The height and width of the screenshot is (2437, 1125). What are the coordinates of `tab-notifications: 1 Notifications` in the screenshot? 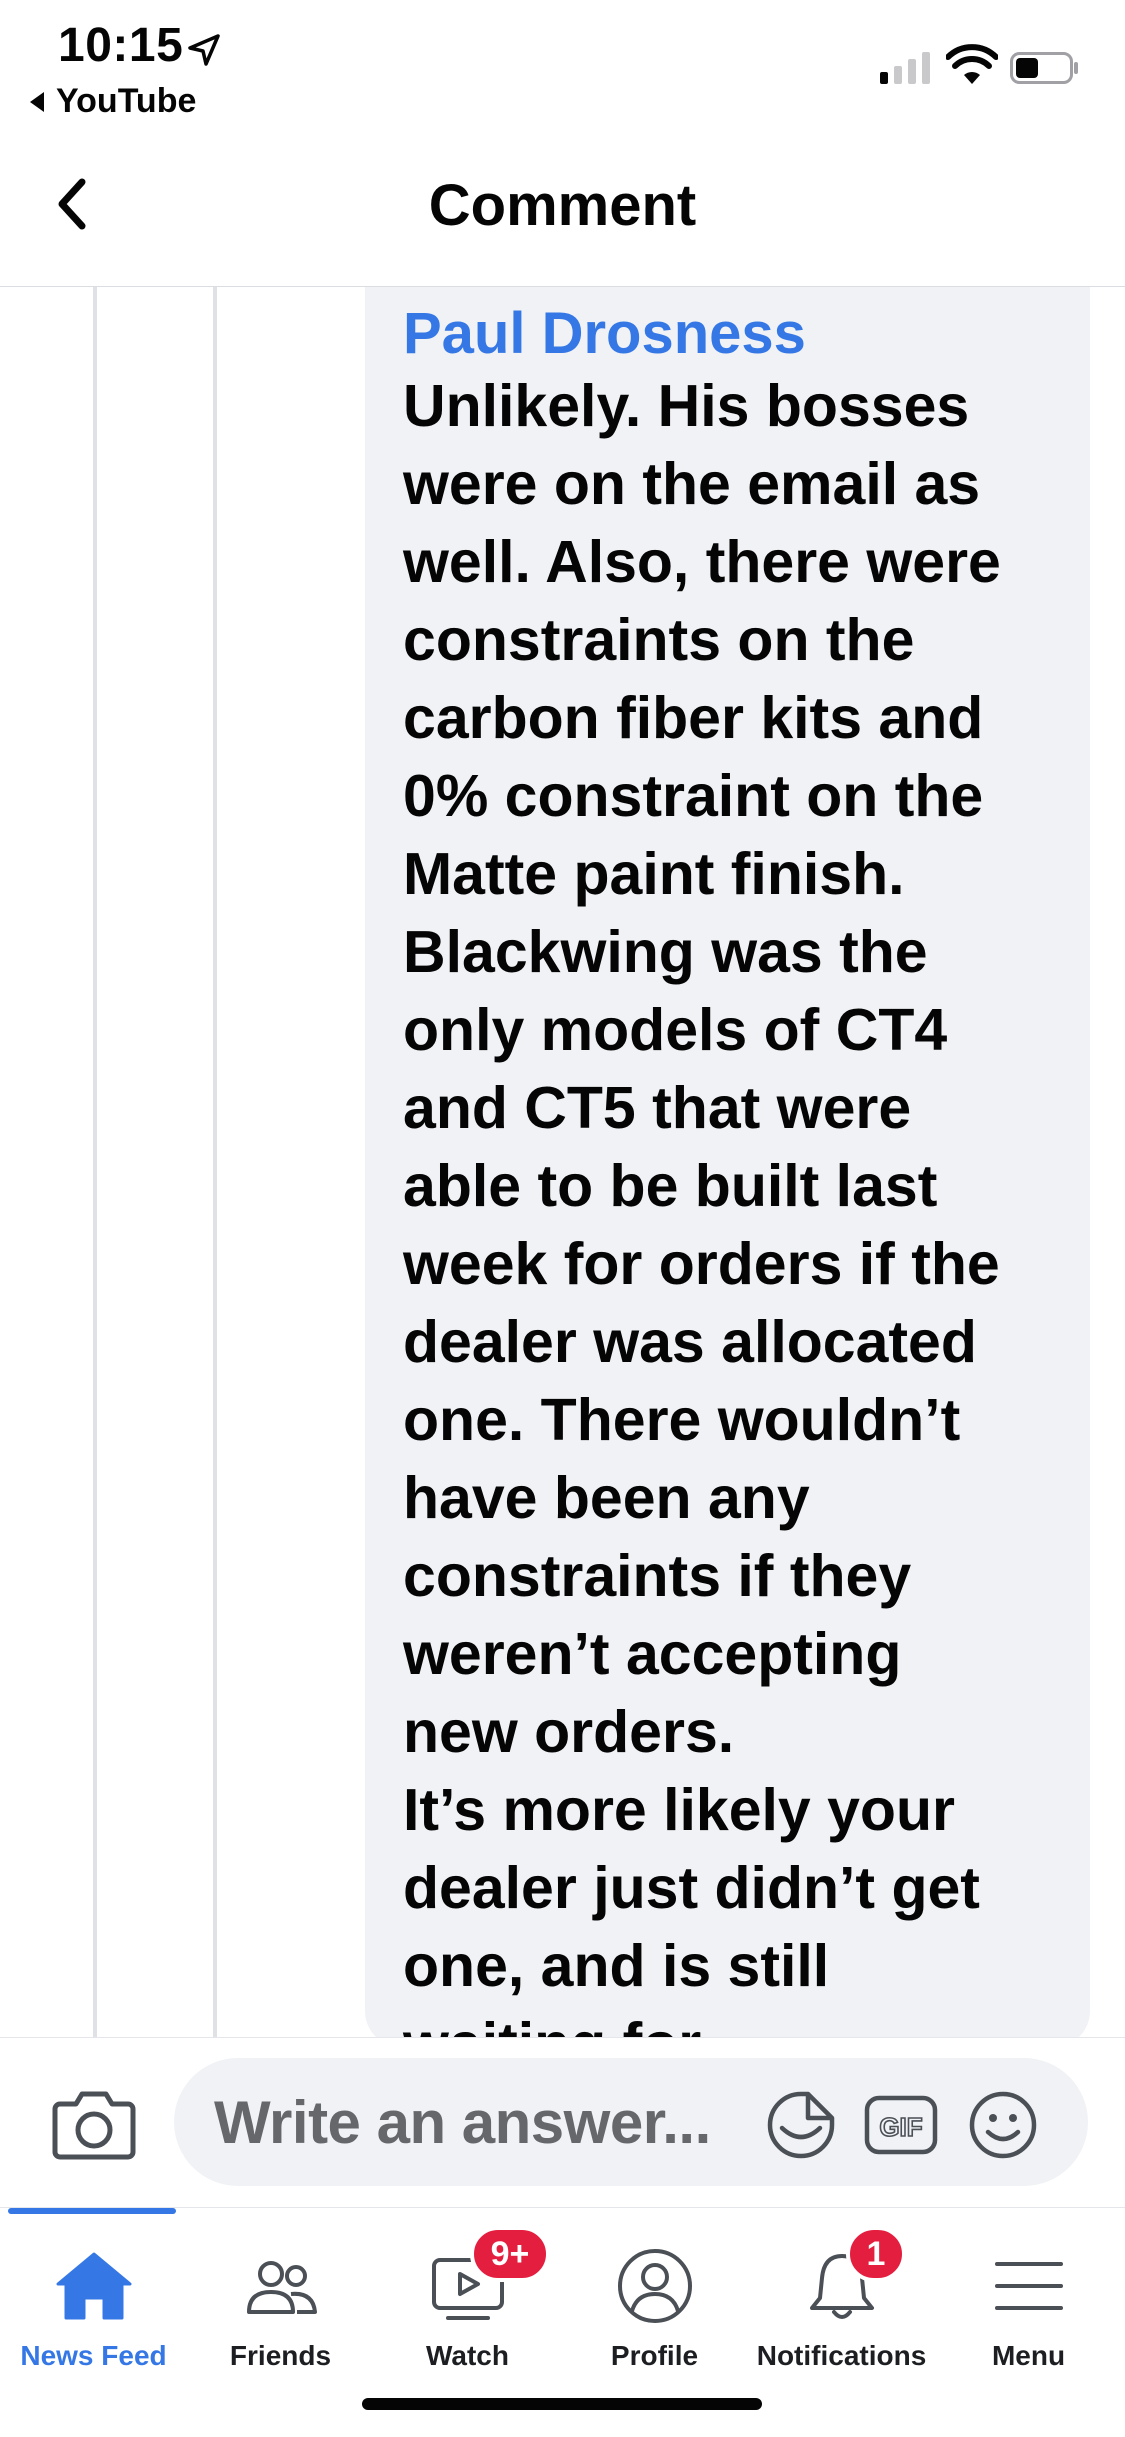 It's located at (841, 2302).